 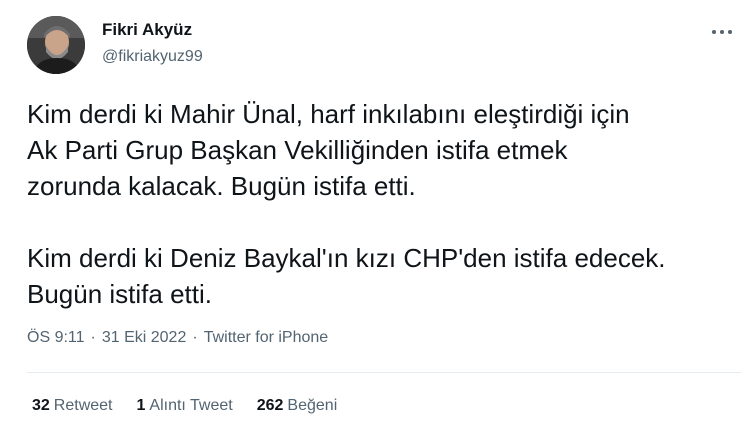 I want to click on tweet-stats: 32 Retweet 1 Alıntı Tweet 262 Beğeni, so click(x=184, y=406).